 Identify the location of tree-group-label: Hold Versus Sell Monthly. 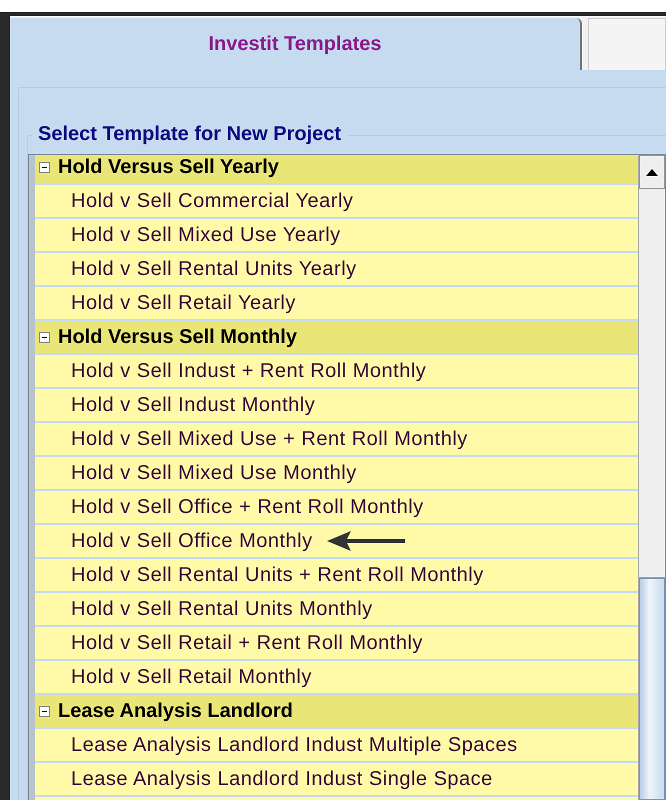
(177, 337).